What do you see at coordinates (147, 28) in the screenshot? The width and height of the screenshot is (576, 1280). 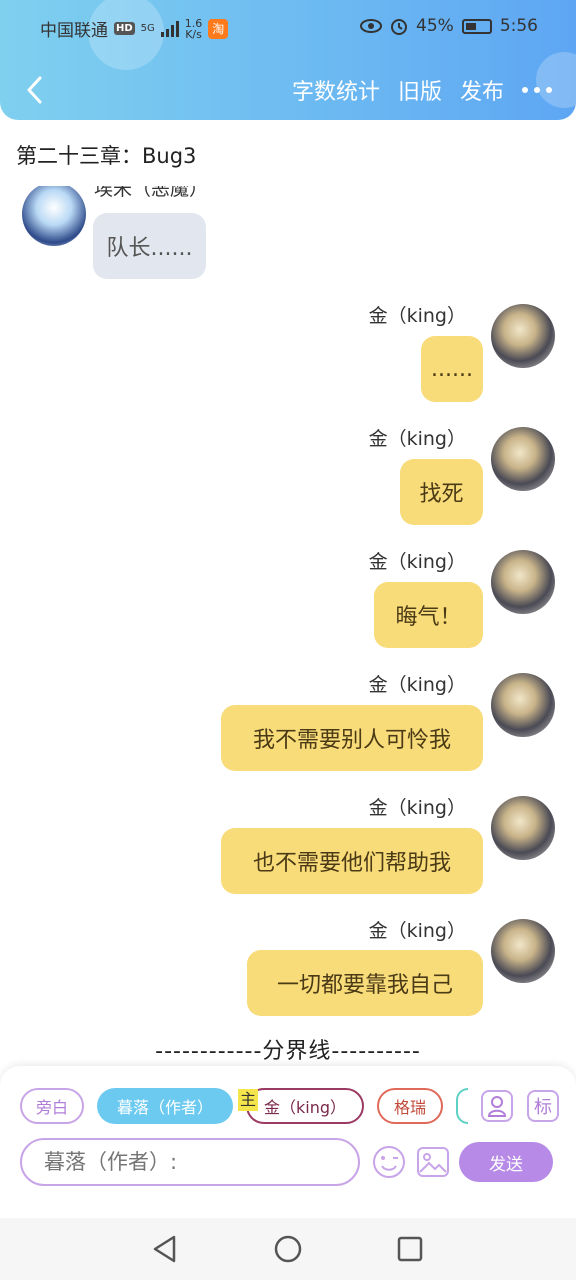 I see `network-type: 5G` at bounding box center [147, 28].